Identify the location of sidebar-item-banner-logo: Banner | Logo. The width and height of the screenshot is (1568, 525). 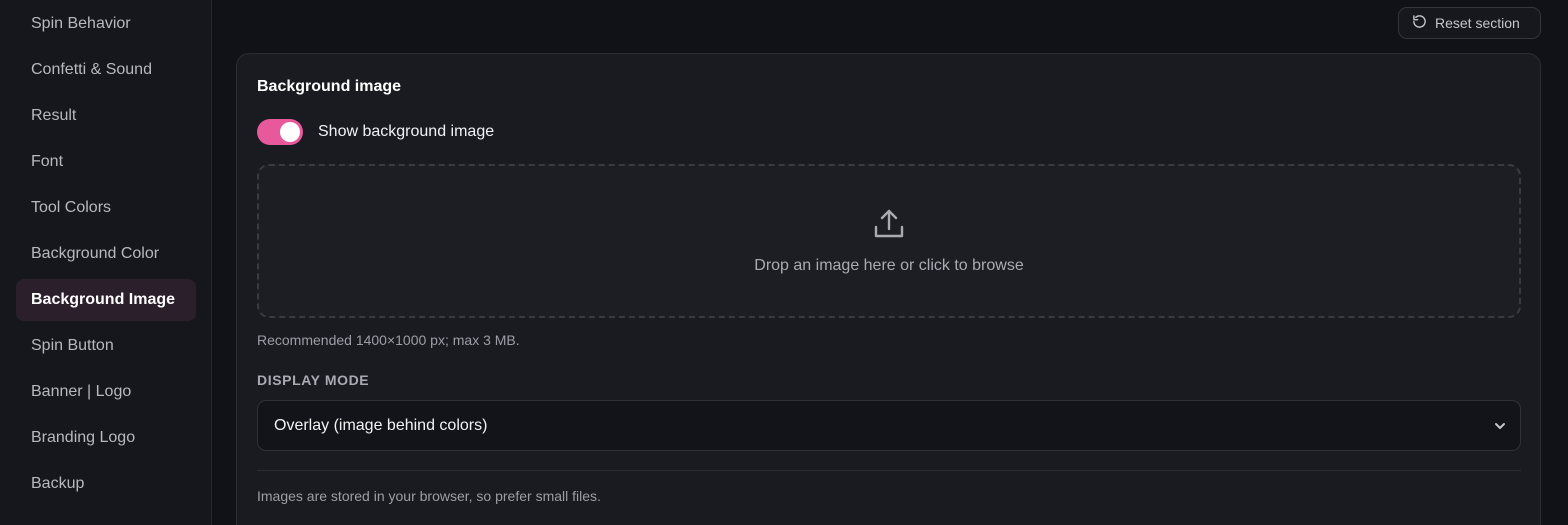
(106, 392).